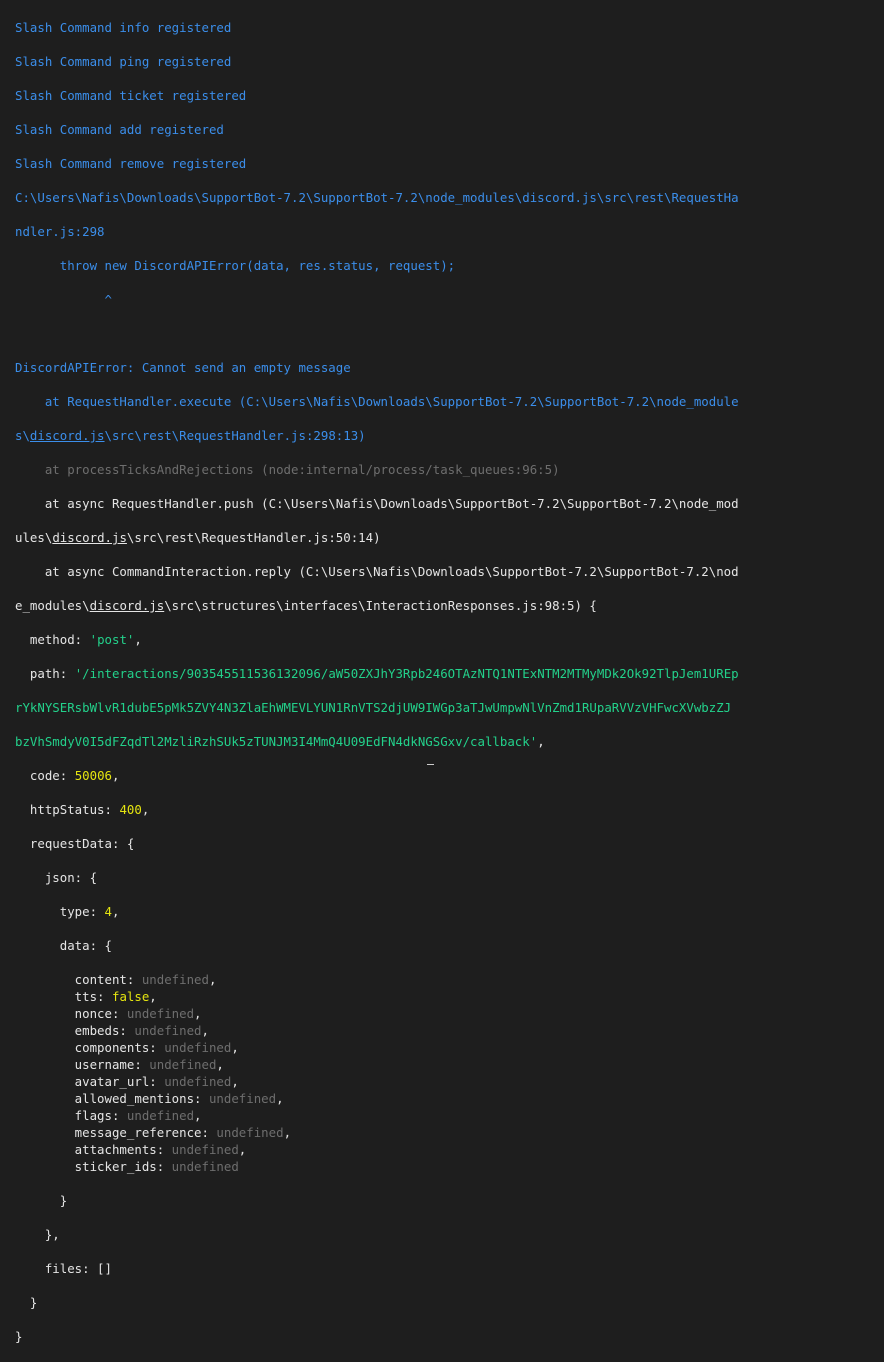  What do you see at coordinates (449, 1098) in the screenshot?
I see `data-field-row: allowed_mentions: undefined,` at bounding box center [449, 1098].